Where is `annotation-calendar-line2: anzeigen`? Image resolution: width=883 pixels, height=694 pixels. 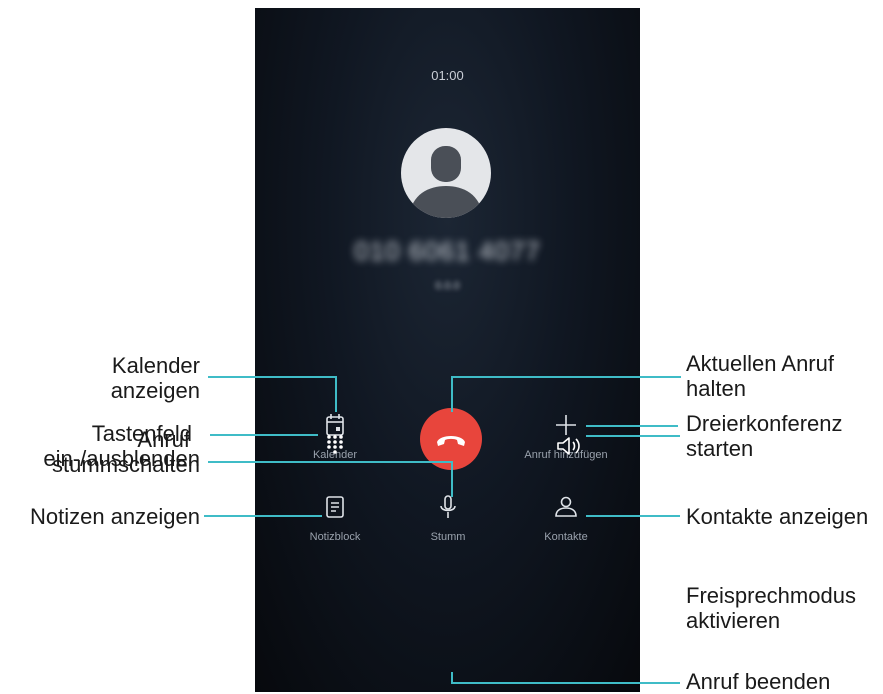 annotation-calendar-line2: anzeigen is located at coordinates (155, 390).